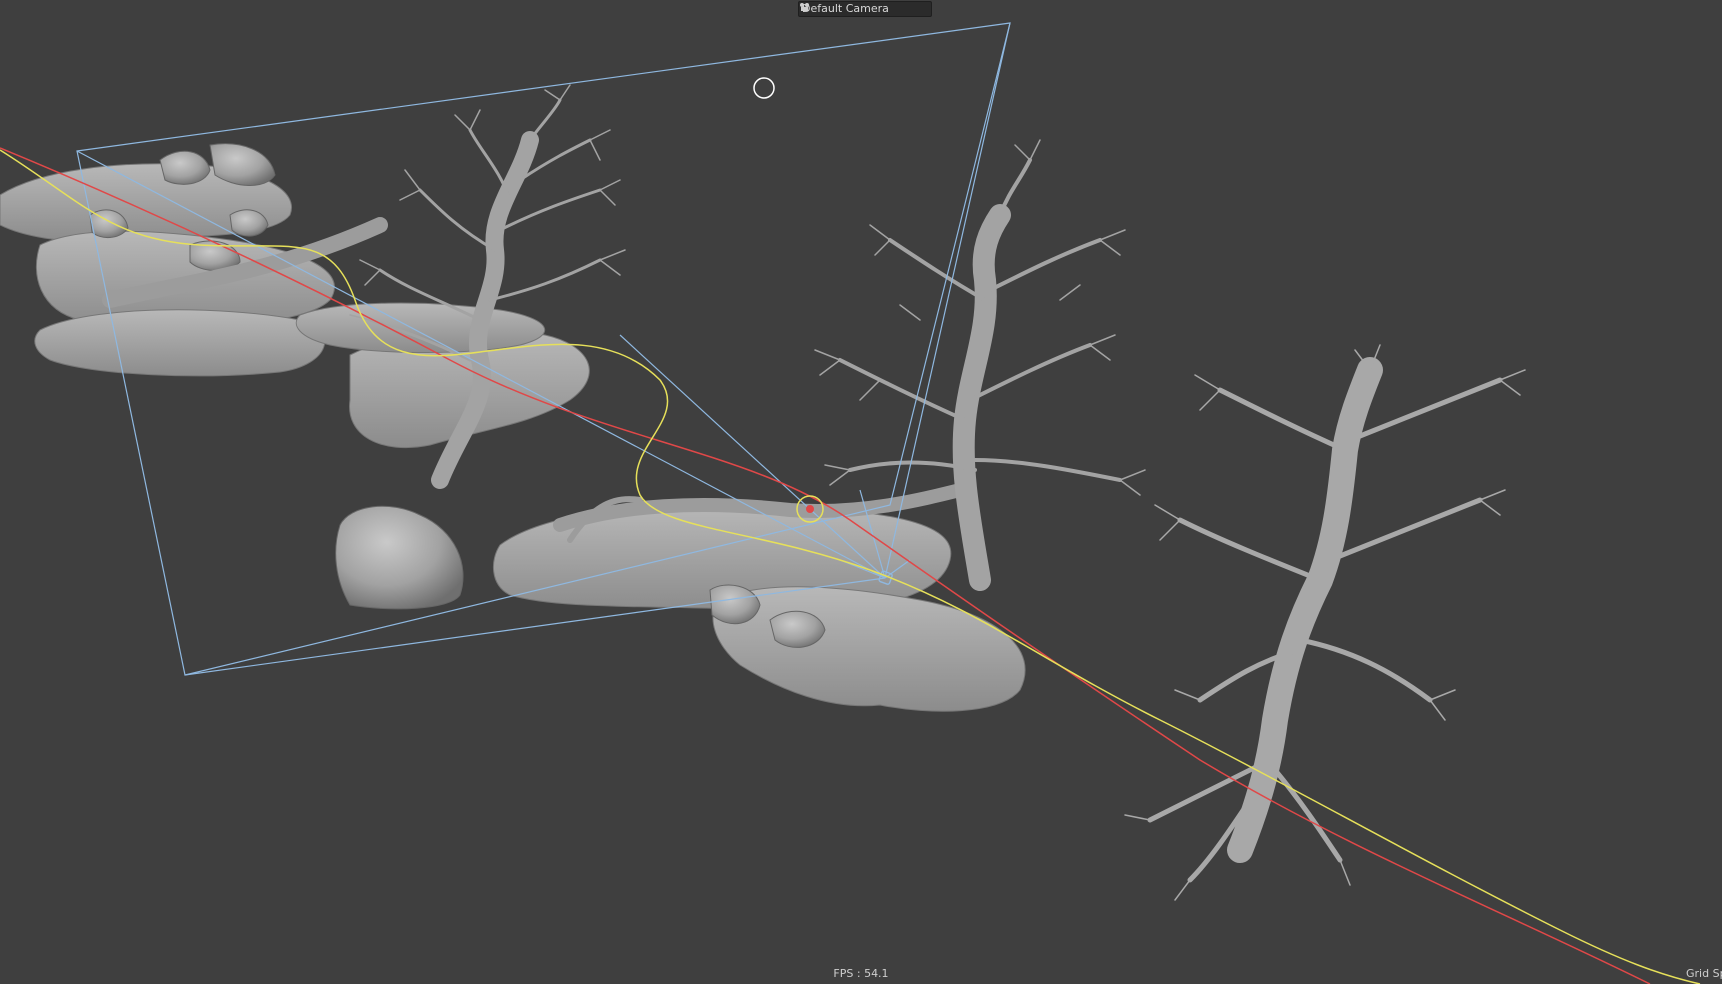 The image size is (1722, 984). I want to click on camera-selector-dropdown: Default Camera, so click(865, 9).